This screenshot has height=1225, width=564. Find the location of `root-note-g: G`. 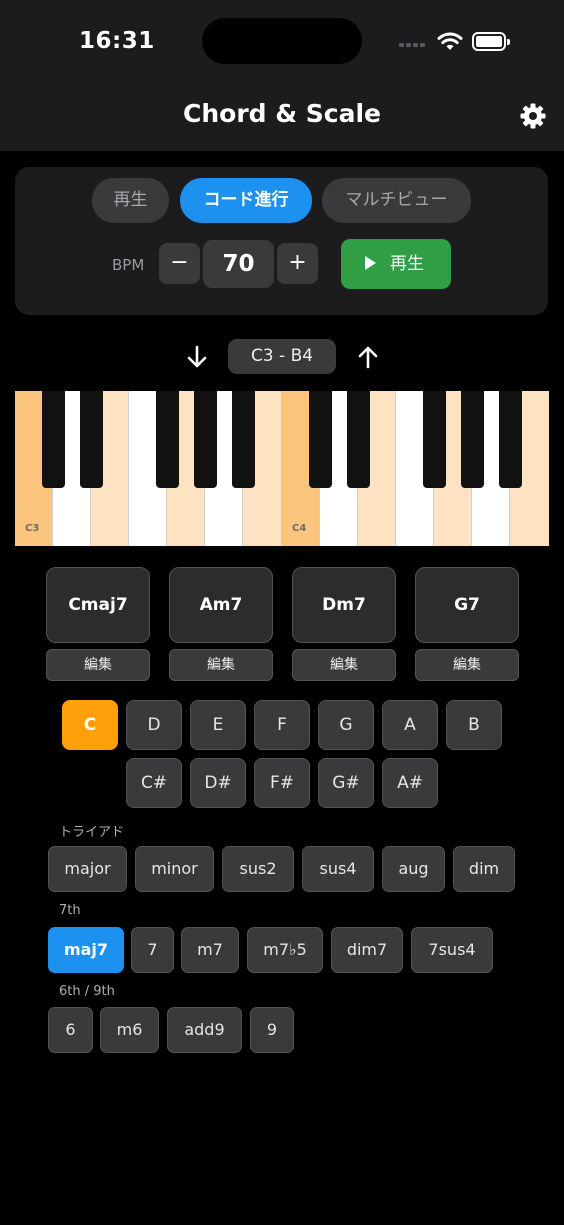

root-note-g: G is located at coordinates (346, 725).